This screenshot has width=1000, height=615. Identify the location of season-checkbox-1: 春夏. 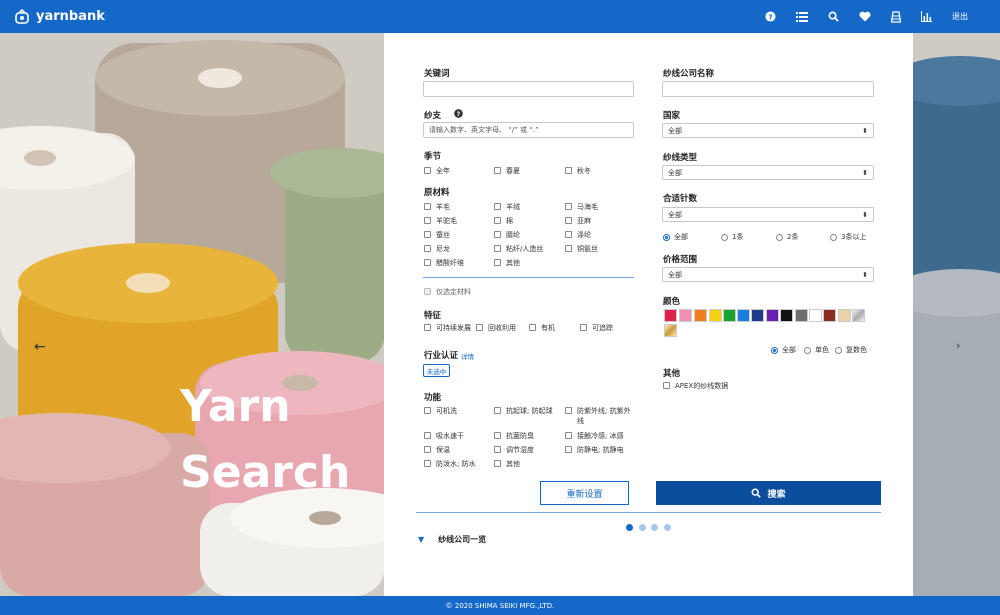
(507, 171).